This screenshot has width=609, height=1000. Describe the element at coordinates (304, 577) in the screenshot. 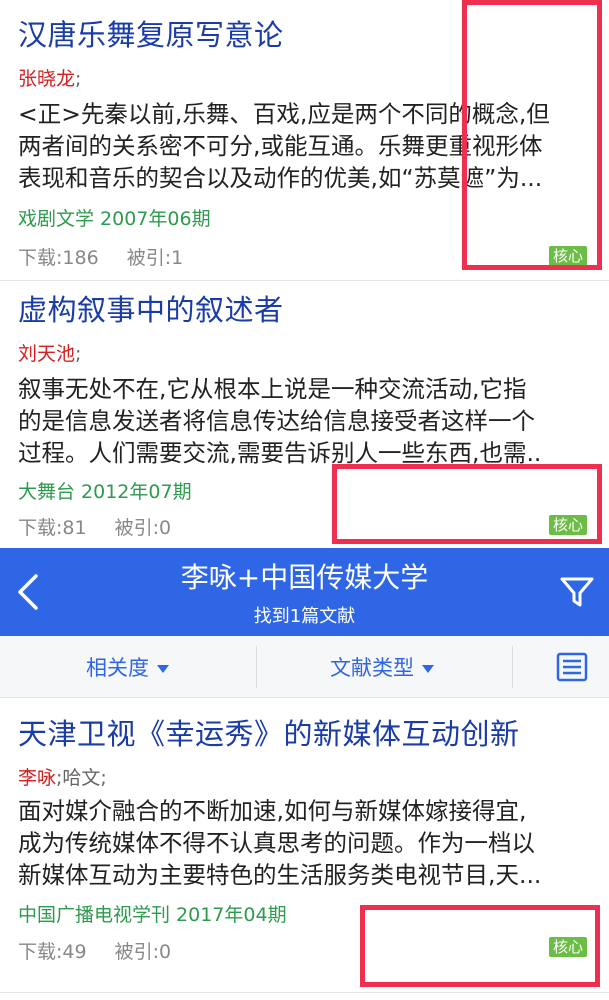

I see `search-query-title: 李咏+中国传媒大学` at that location.